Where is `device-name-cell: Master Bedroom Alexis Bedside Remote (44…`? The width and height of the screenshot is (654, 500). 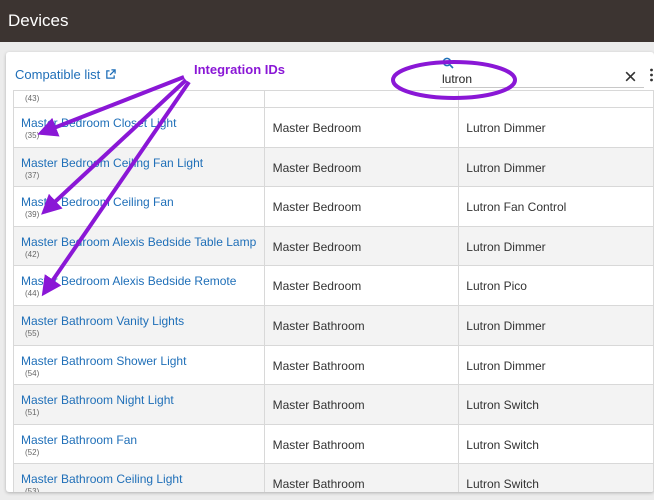 device-name-cell: Master Bedroom Alexis Bedside Remote (44… is located at coordinates (139, 285).